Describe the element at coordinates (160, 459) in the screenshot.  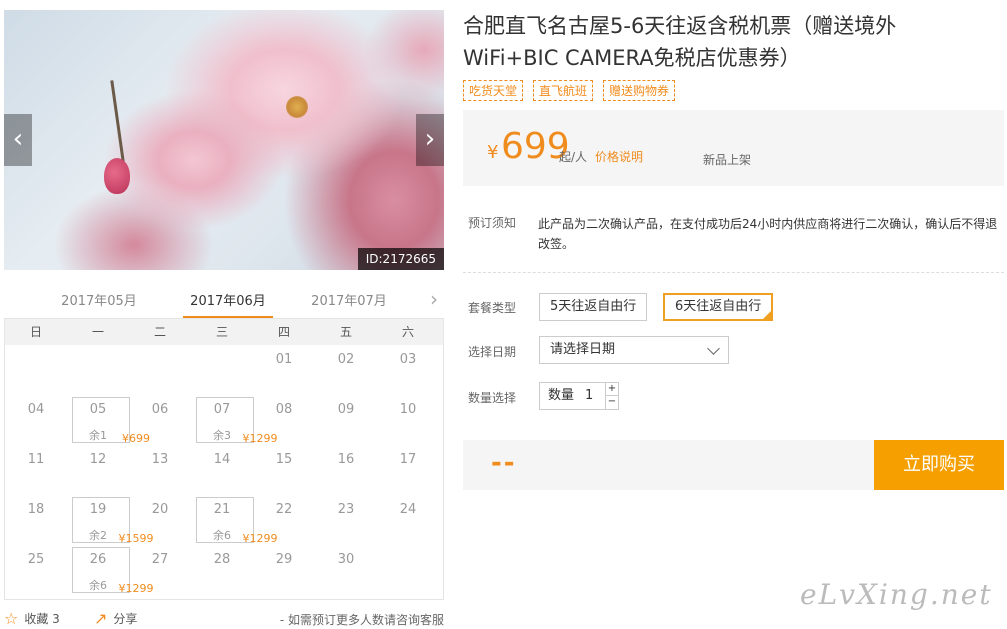
I see `day-number: 13` at that location.